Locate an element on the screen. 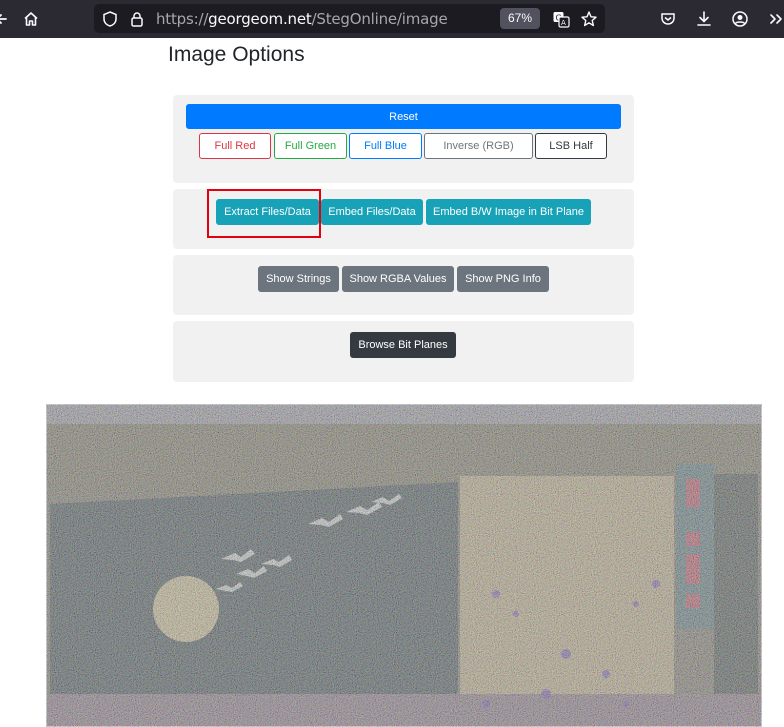 The height and width of the screenshot is (727, 784). pocket-icon is located at coordinates (668, 19).